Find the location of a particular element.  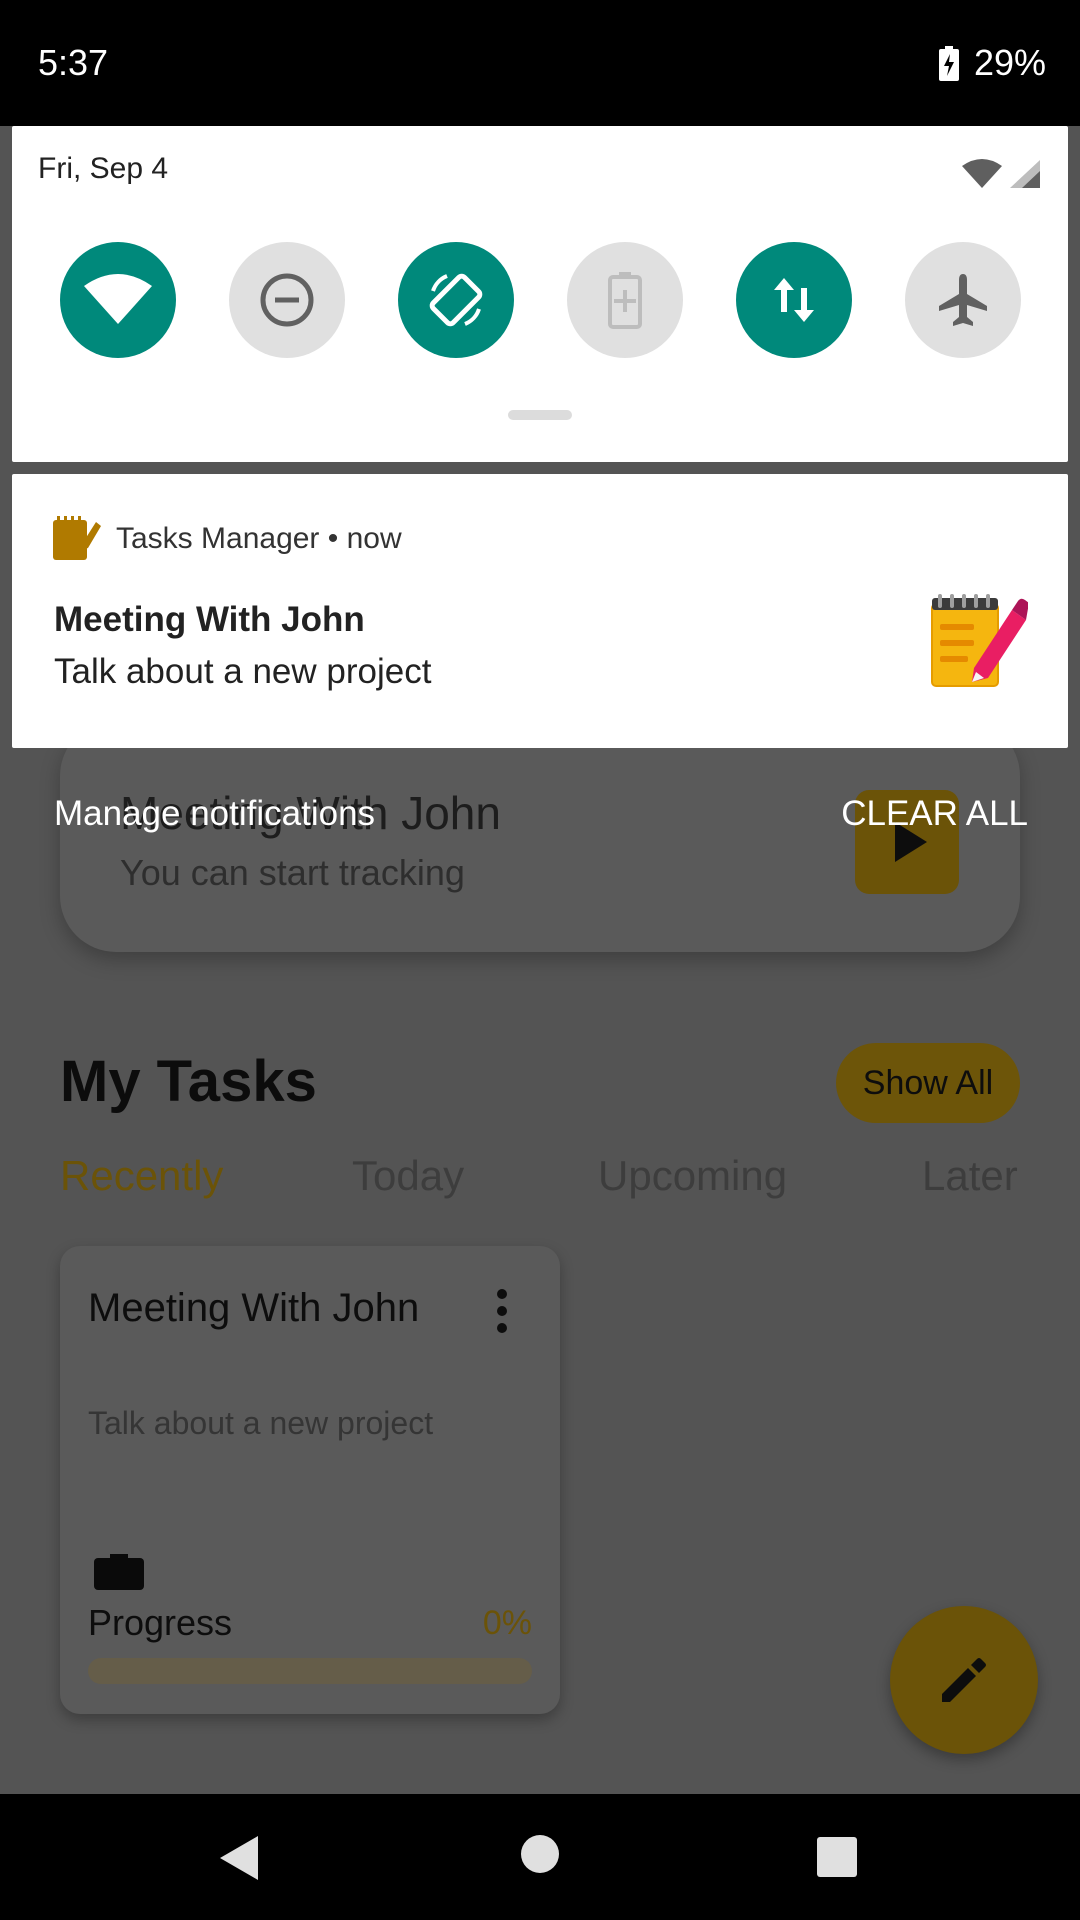

show-all-button: Show All is located at coordinates (928, 1083).